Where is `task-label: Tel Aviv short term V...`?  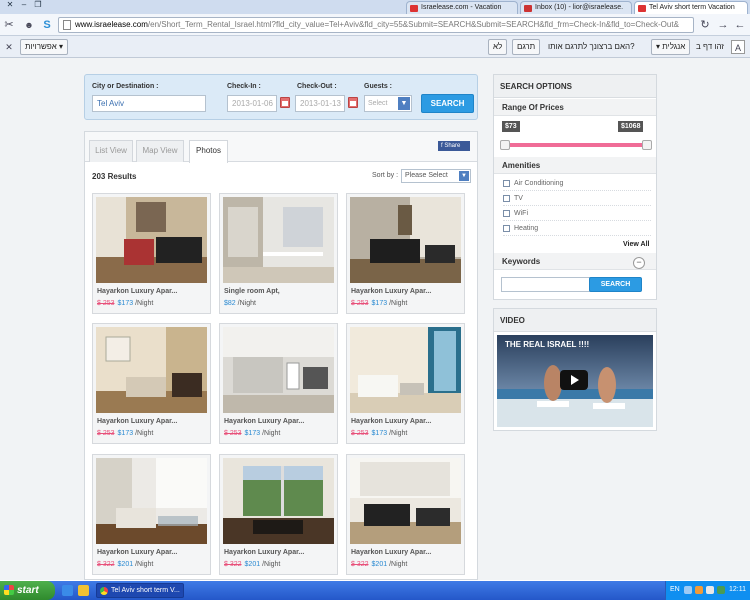 task-label: Tel Aviv short term V... is located at coordinates (145, 590).